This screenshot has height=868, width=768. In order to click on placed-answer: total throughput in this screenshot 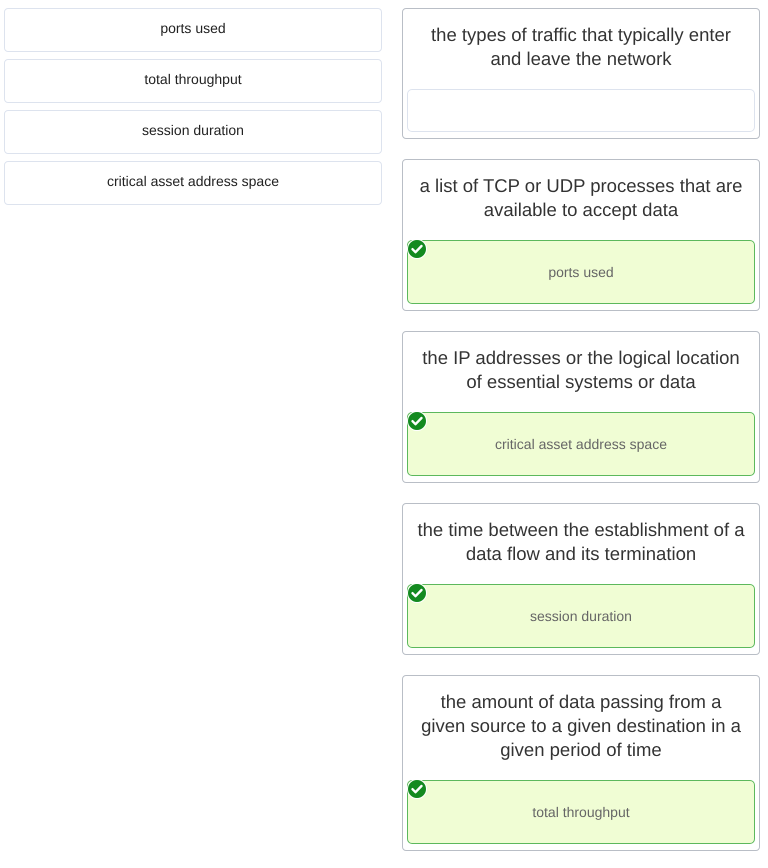, I will do `click(581, 812)`.